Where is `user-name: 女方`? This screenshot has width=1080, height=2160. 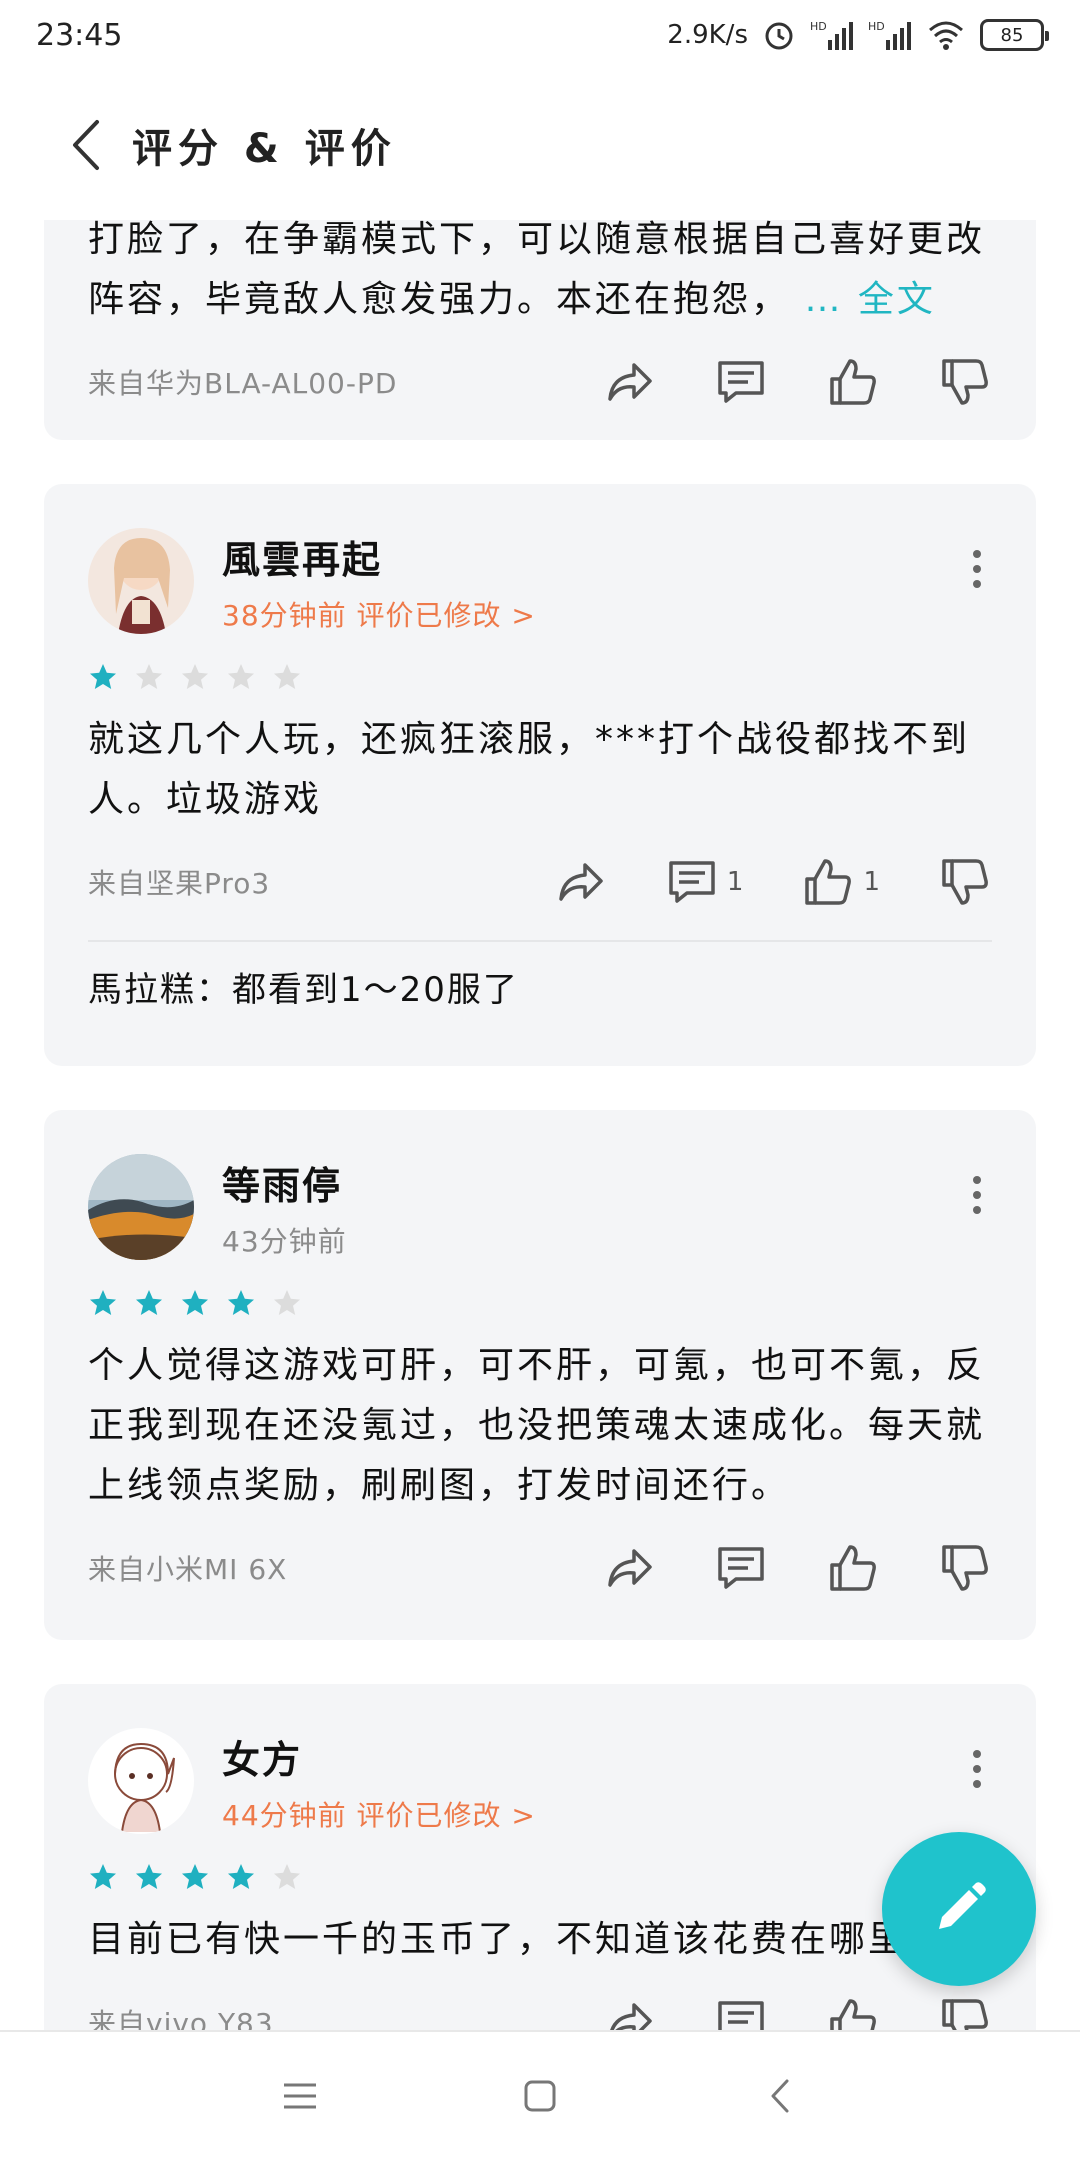 user-name: 女方 is located at coordinates (379, 1756).